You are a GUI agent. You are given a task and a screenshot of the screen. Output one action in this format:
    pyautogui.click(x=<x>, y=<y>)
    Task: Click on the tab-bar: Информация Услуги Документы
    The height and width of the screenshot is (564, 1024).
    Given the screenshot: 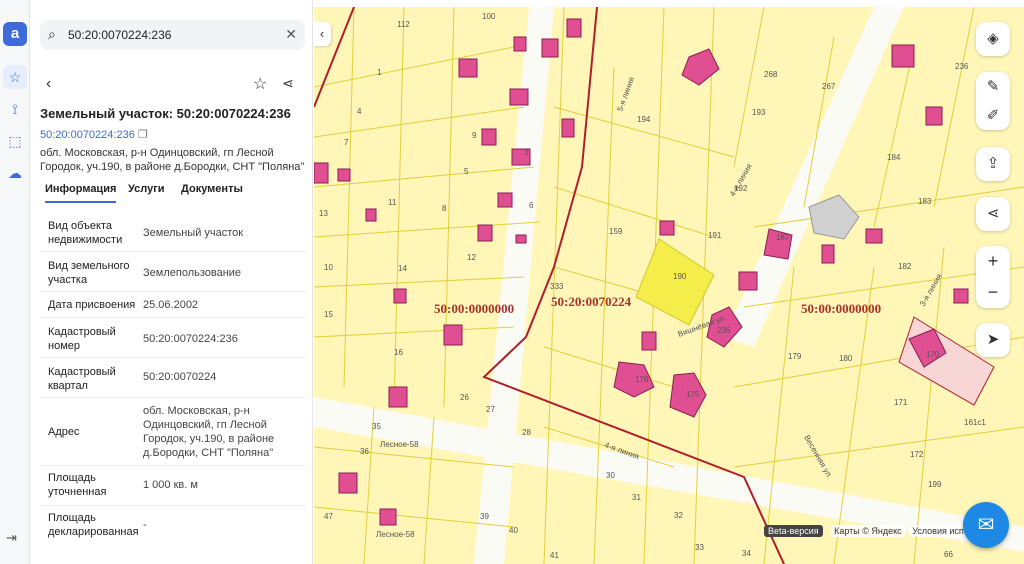 What is the action you would take?
    pyautogui.click(x=173, y=195)
    